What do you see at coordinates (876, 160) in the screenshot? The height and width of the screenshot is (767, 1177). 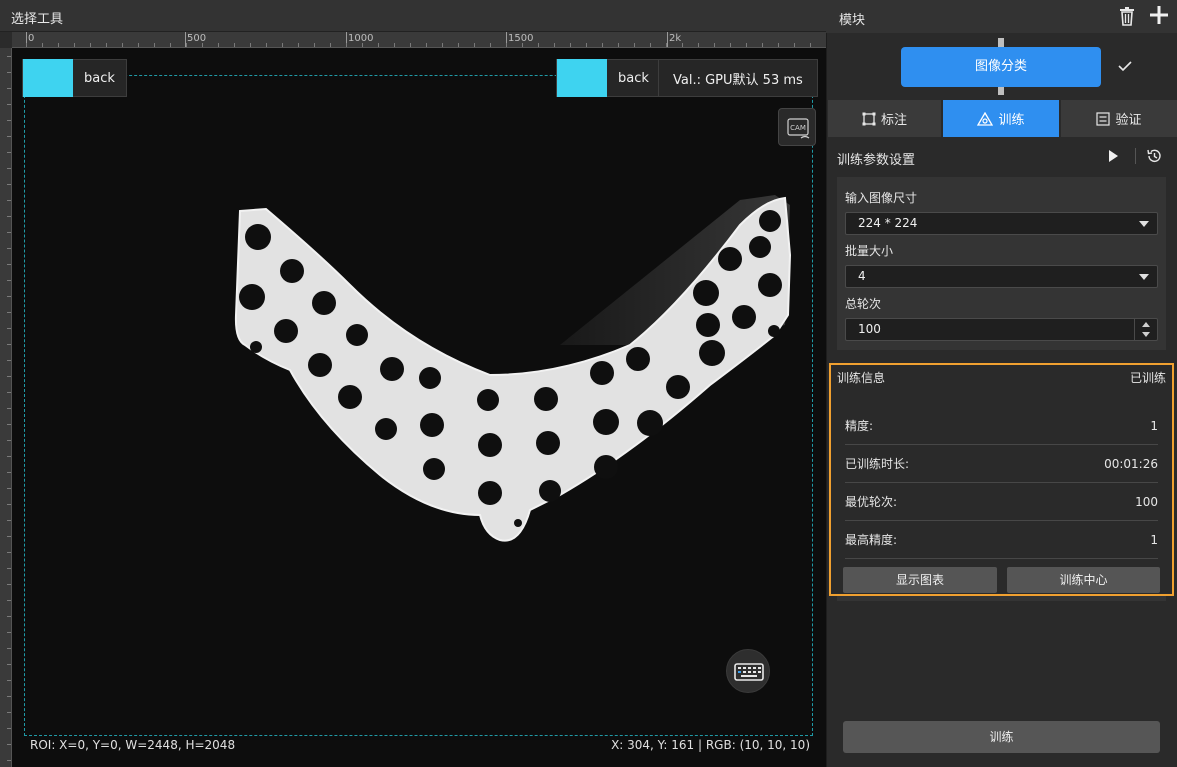 I see `params-section-title: 训练参数设置` at bounding box center [876, 160].